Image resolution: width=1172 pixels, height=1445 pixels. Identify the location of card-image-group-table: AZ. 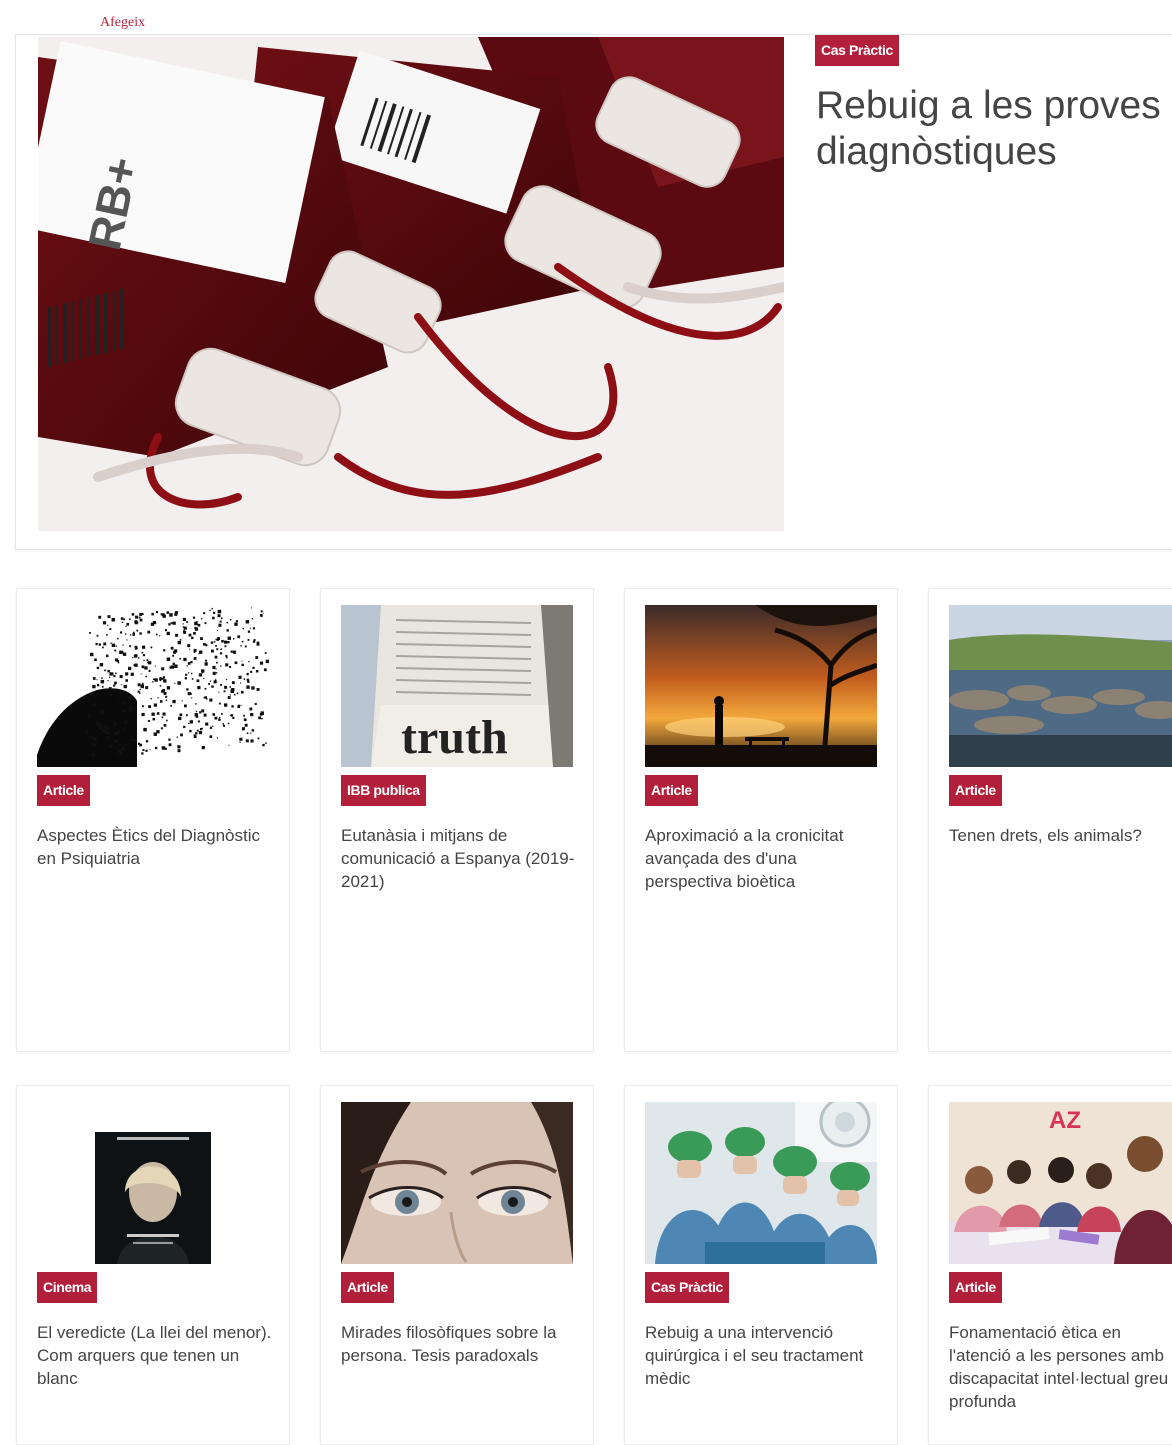
(1060, 1183).